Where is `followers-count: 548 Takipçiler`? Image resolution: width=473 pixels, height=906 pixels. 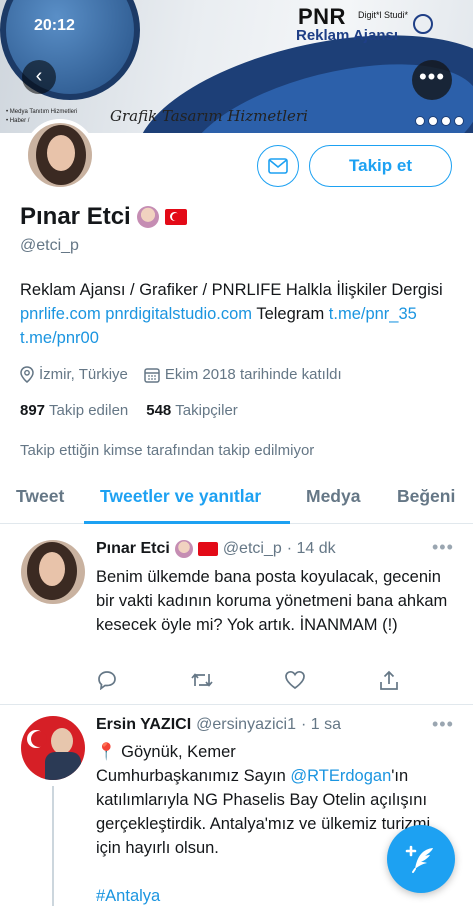
followers-count: 548 Takipçiler is located at coordinates (192, 410).